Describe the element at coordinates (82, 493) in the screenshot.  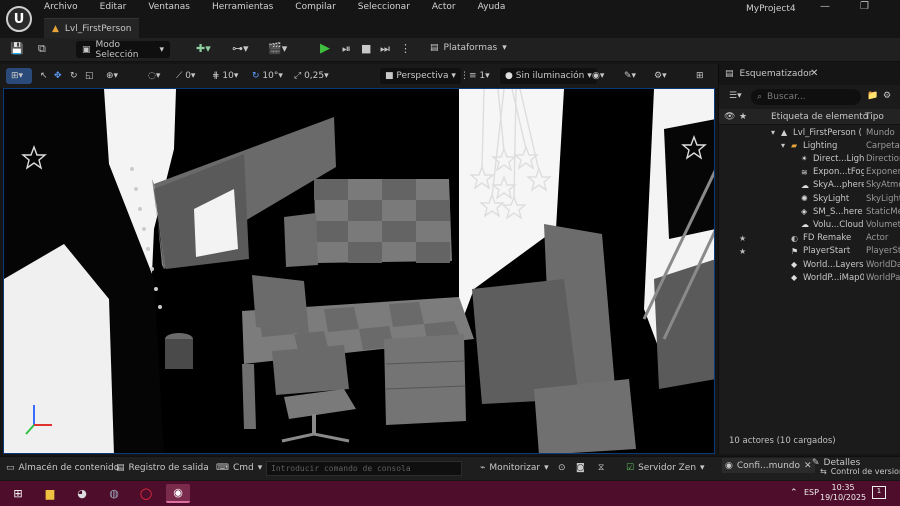
I see `discord-icon: ◕` at that location.